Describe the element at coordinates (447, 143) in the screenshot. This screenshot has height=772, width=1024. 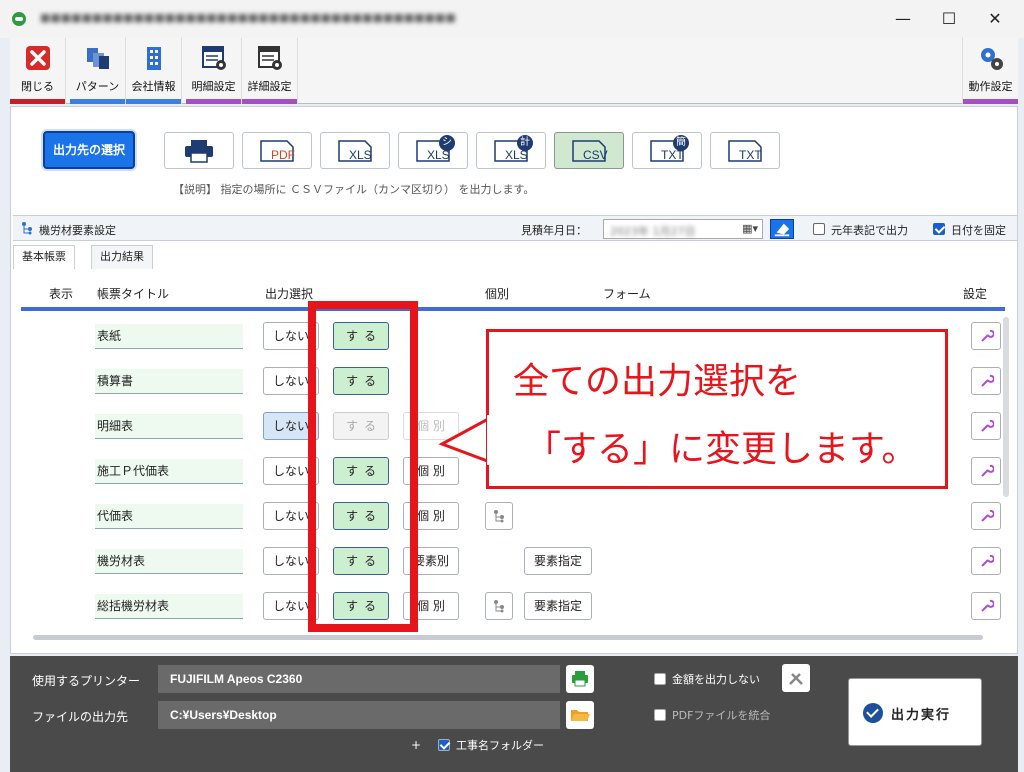
I see `format-badge: シ` at that location.